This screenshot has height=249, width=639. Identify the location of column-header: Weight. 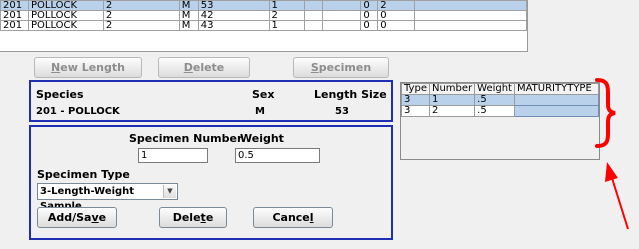
(494, 89).